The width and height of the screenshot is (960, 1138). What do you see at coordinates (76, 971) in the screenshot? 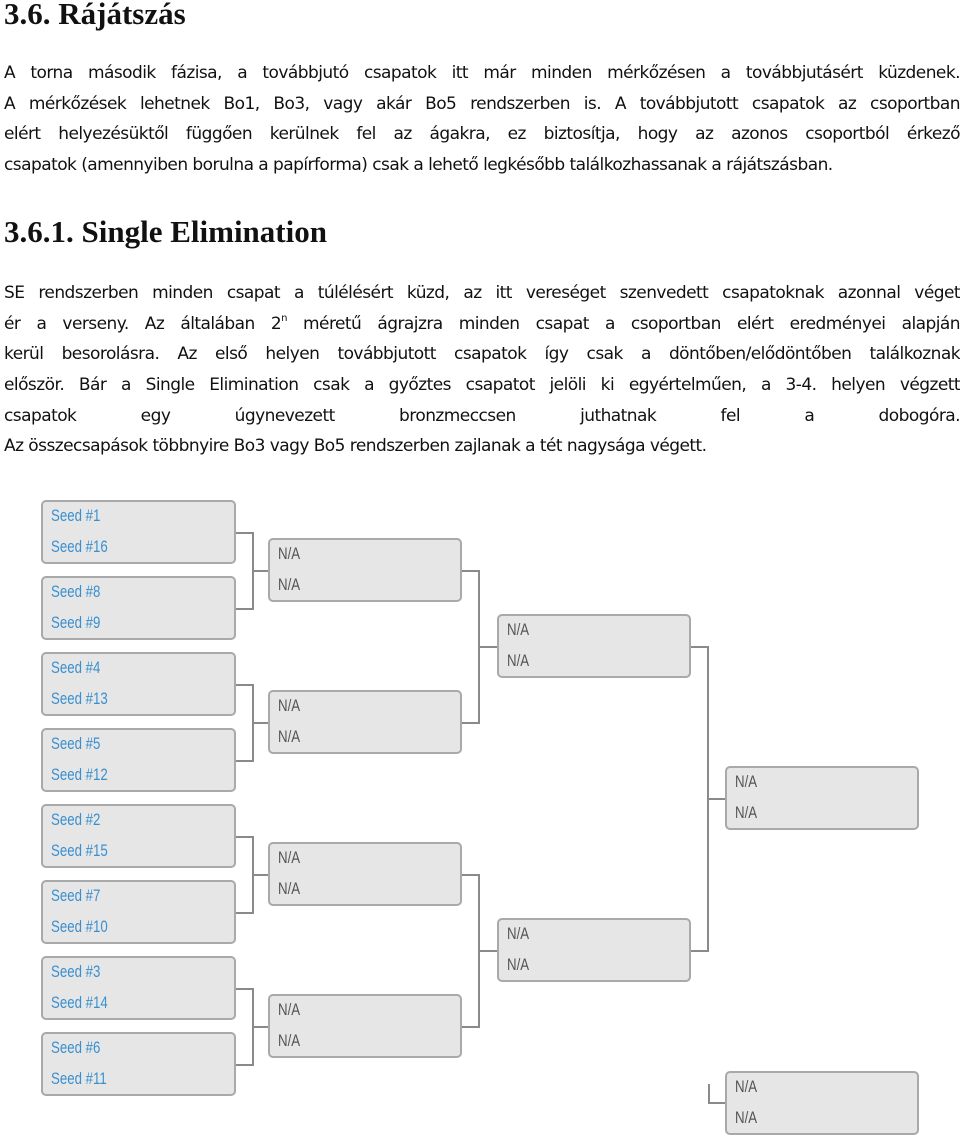
I see `seed-label: Seed #3` at bounding box center [76, 971].